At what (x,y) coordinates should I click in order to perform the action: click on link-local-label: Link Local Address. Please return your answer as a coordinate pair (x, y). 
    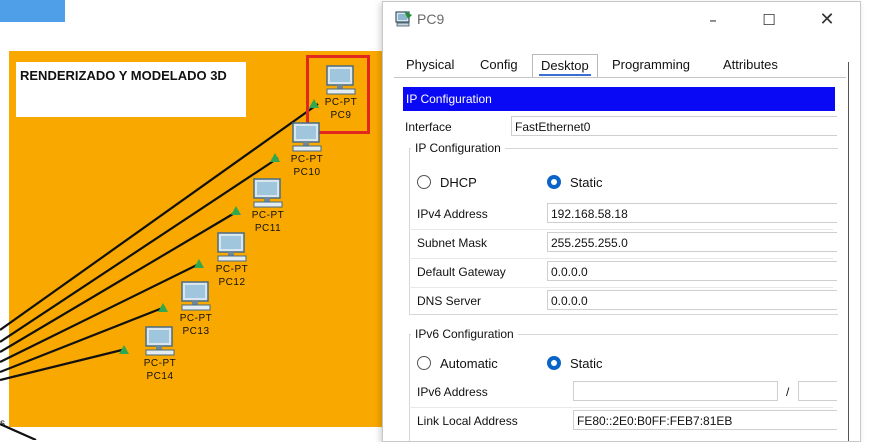
    Looking at the image, I should click on (467, 421).